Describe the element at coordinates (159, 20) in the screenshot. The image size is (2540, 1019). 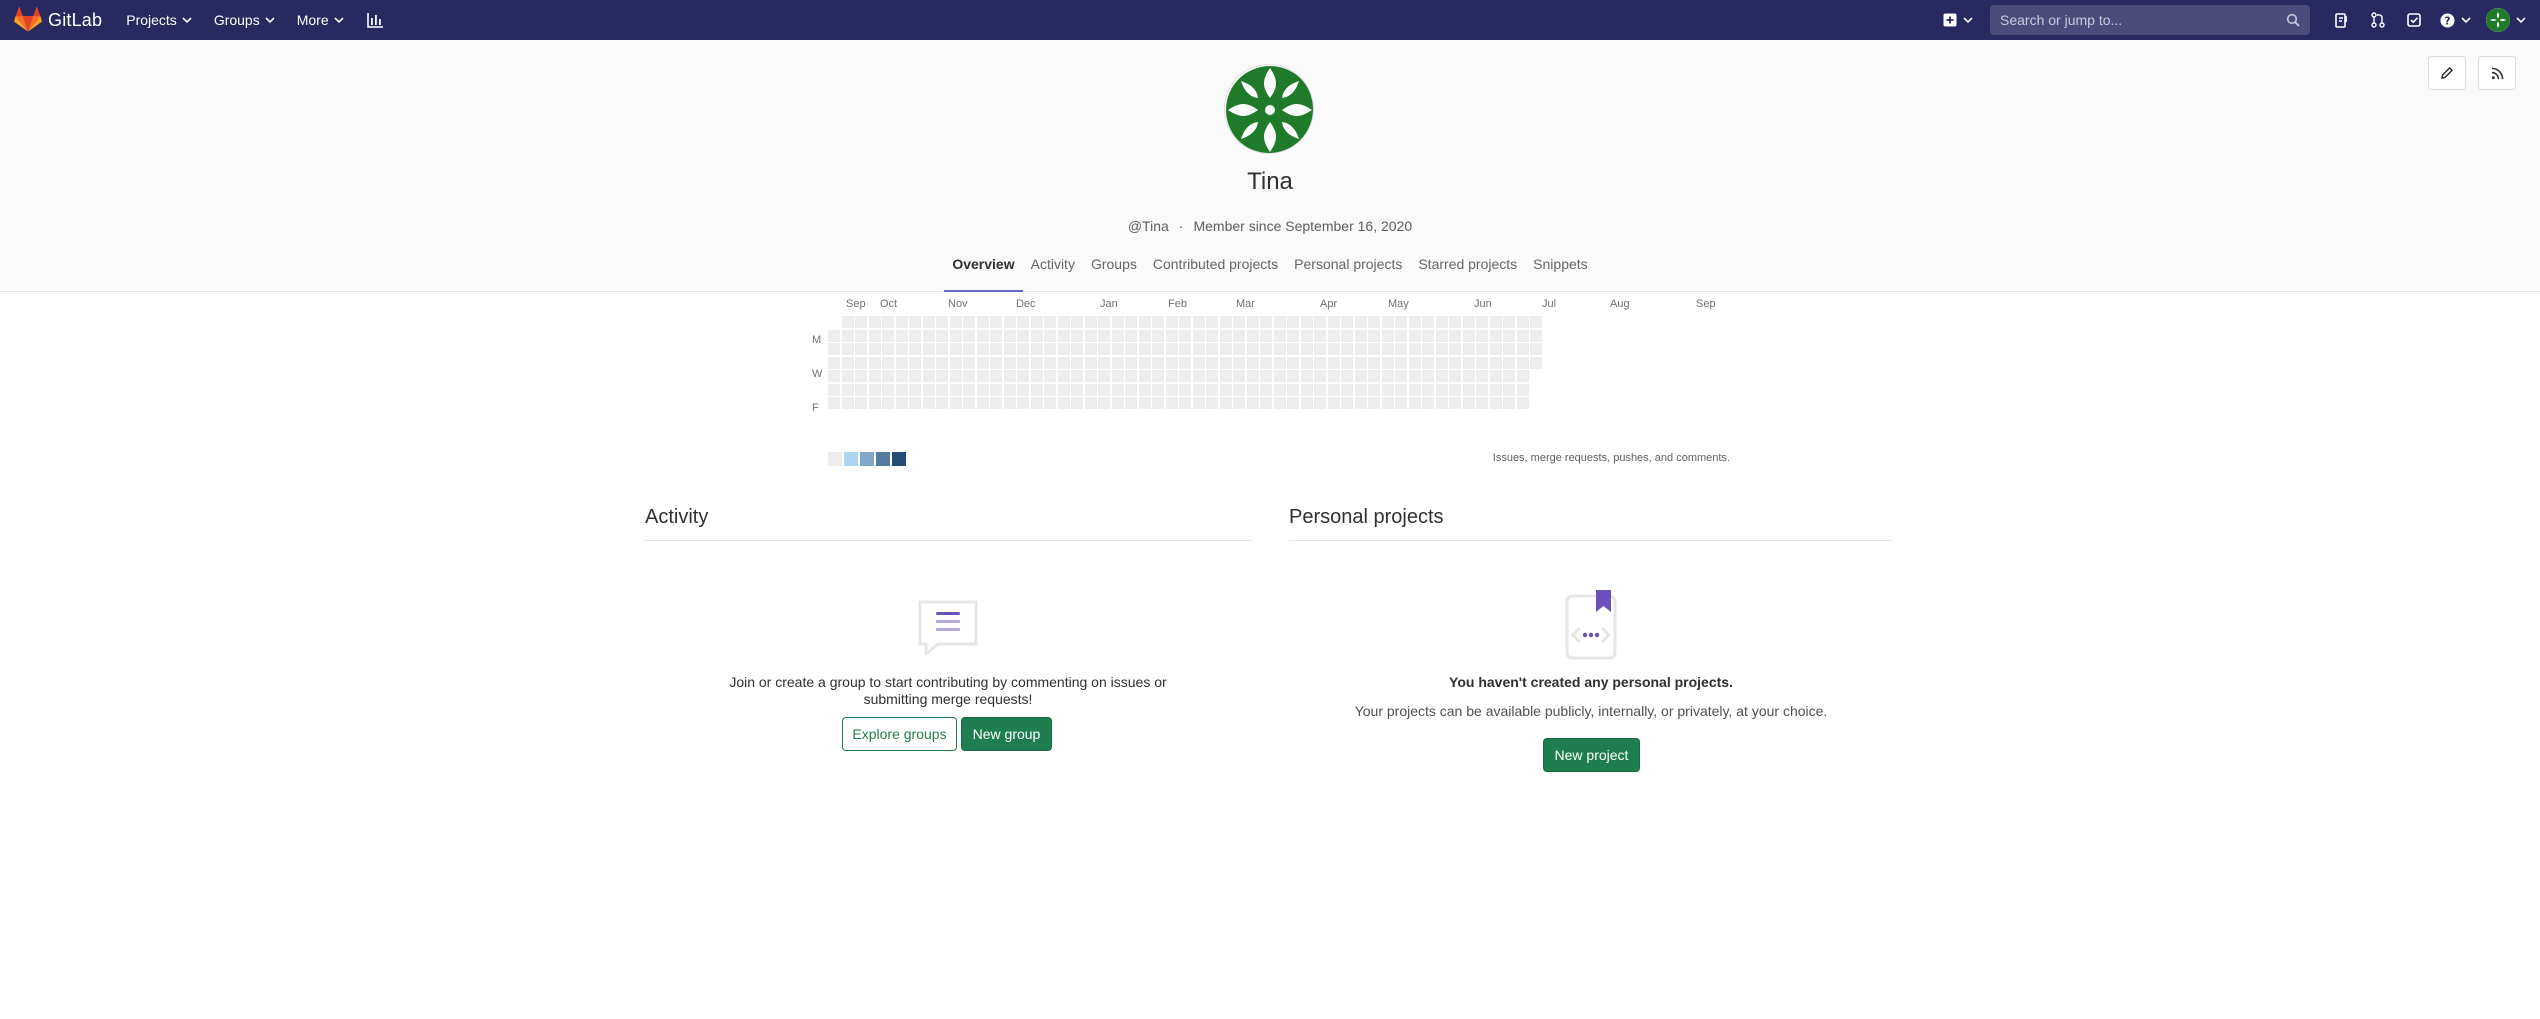
I see `projects-menu: Projects` at that location.